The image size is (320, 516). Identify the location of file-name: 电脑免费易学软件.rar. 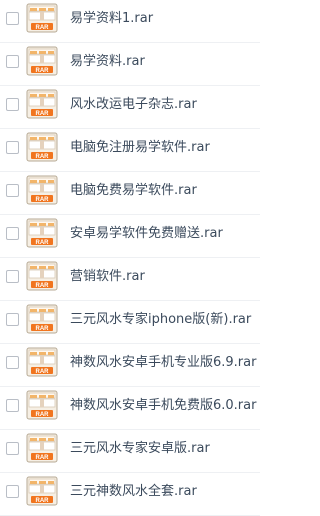
(133, 191).